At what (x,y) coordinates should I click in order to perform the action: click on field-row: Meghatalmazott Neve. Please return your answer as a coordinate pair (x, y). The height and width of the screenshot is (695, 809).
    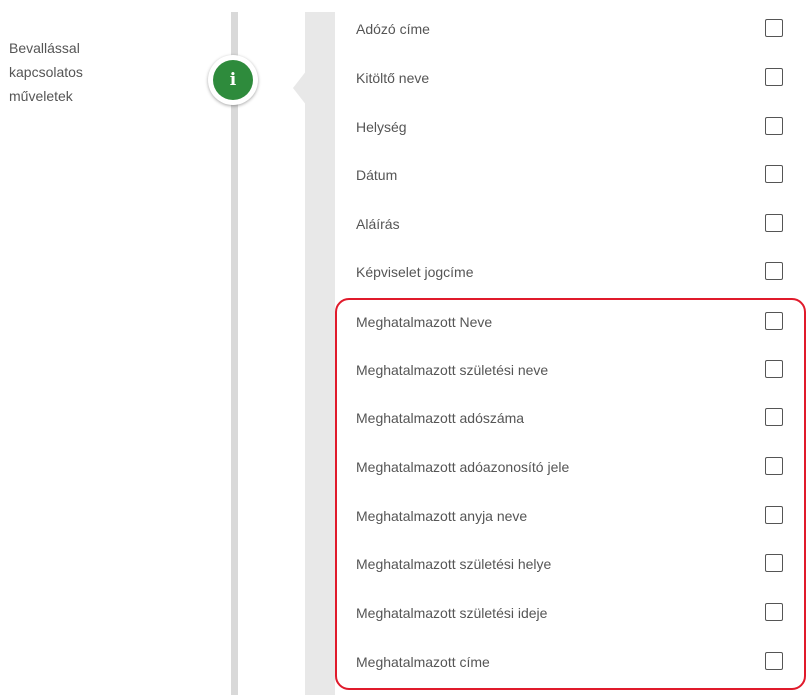
    Looking at the image, I should click on (576, 322).